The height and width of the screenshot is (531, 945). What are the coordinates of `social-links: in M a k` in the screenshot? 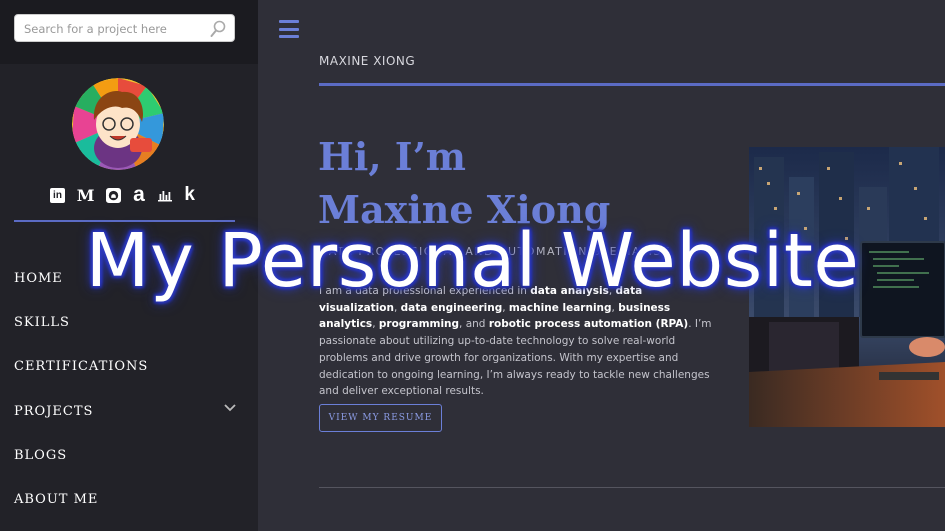 It's located at (122, 194).